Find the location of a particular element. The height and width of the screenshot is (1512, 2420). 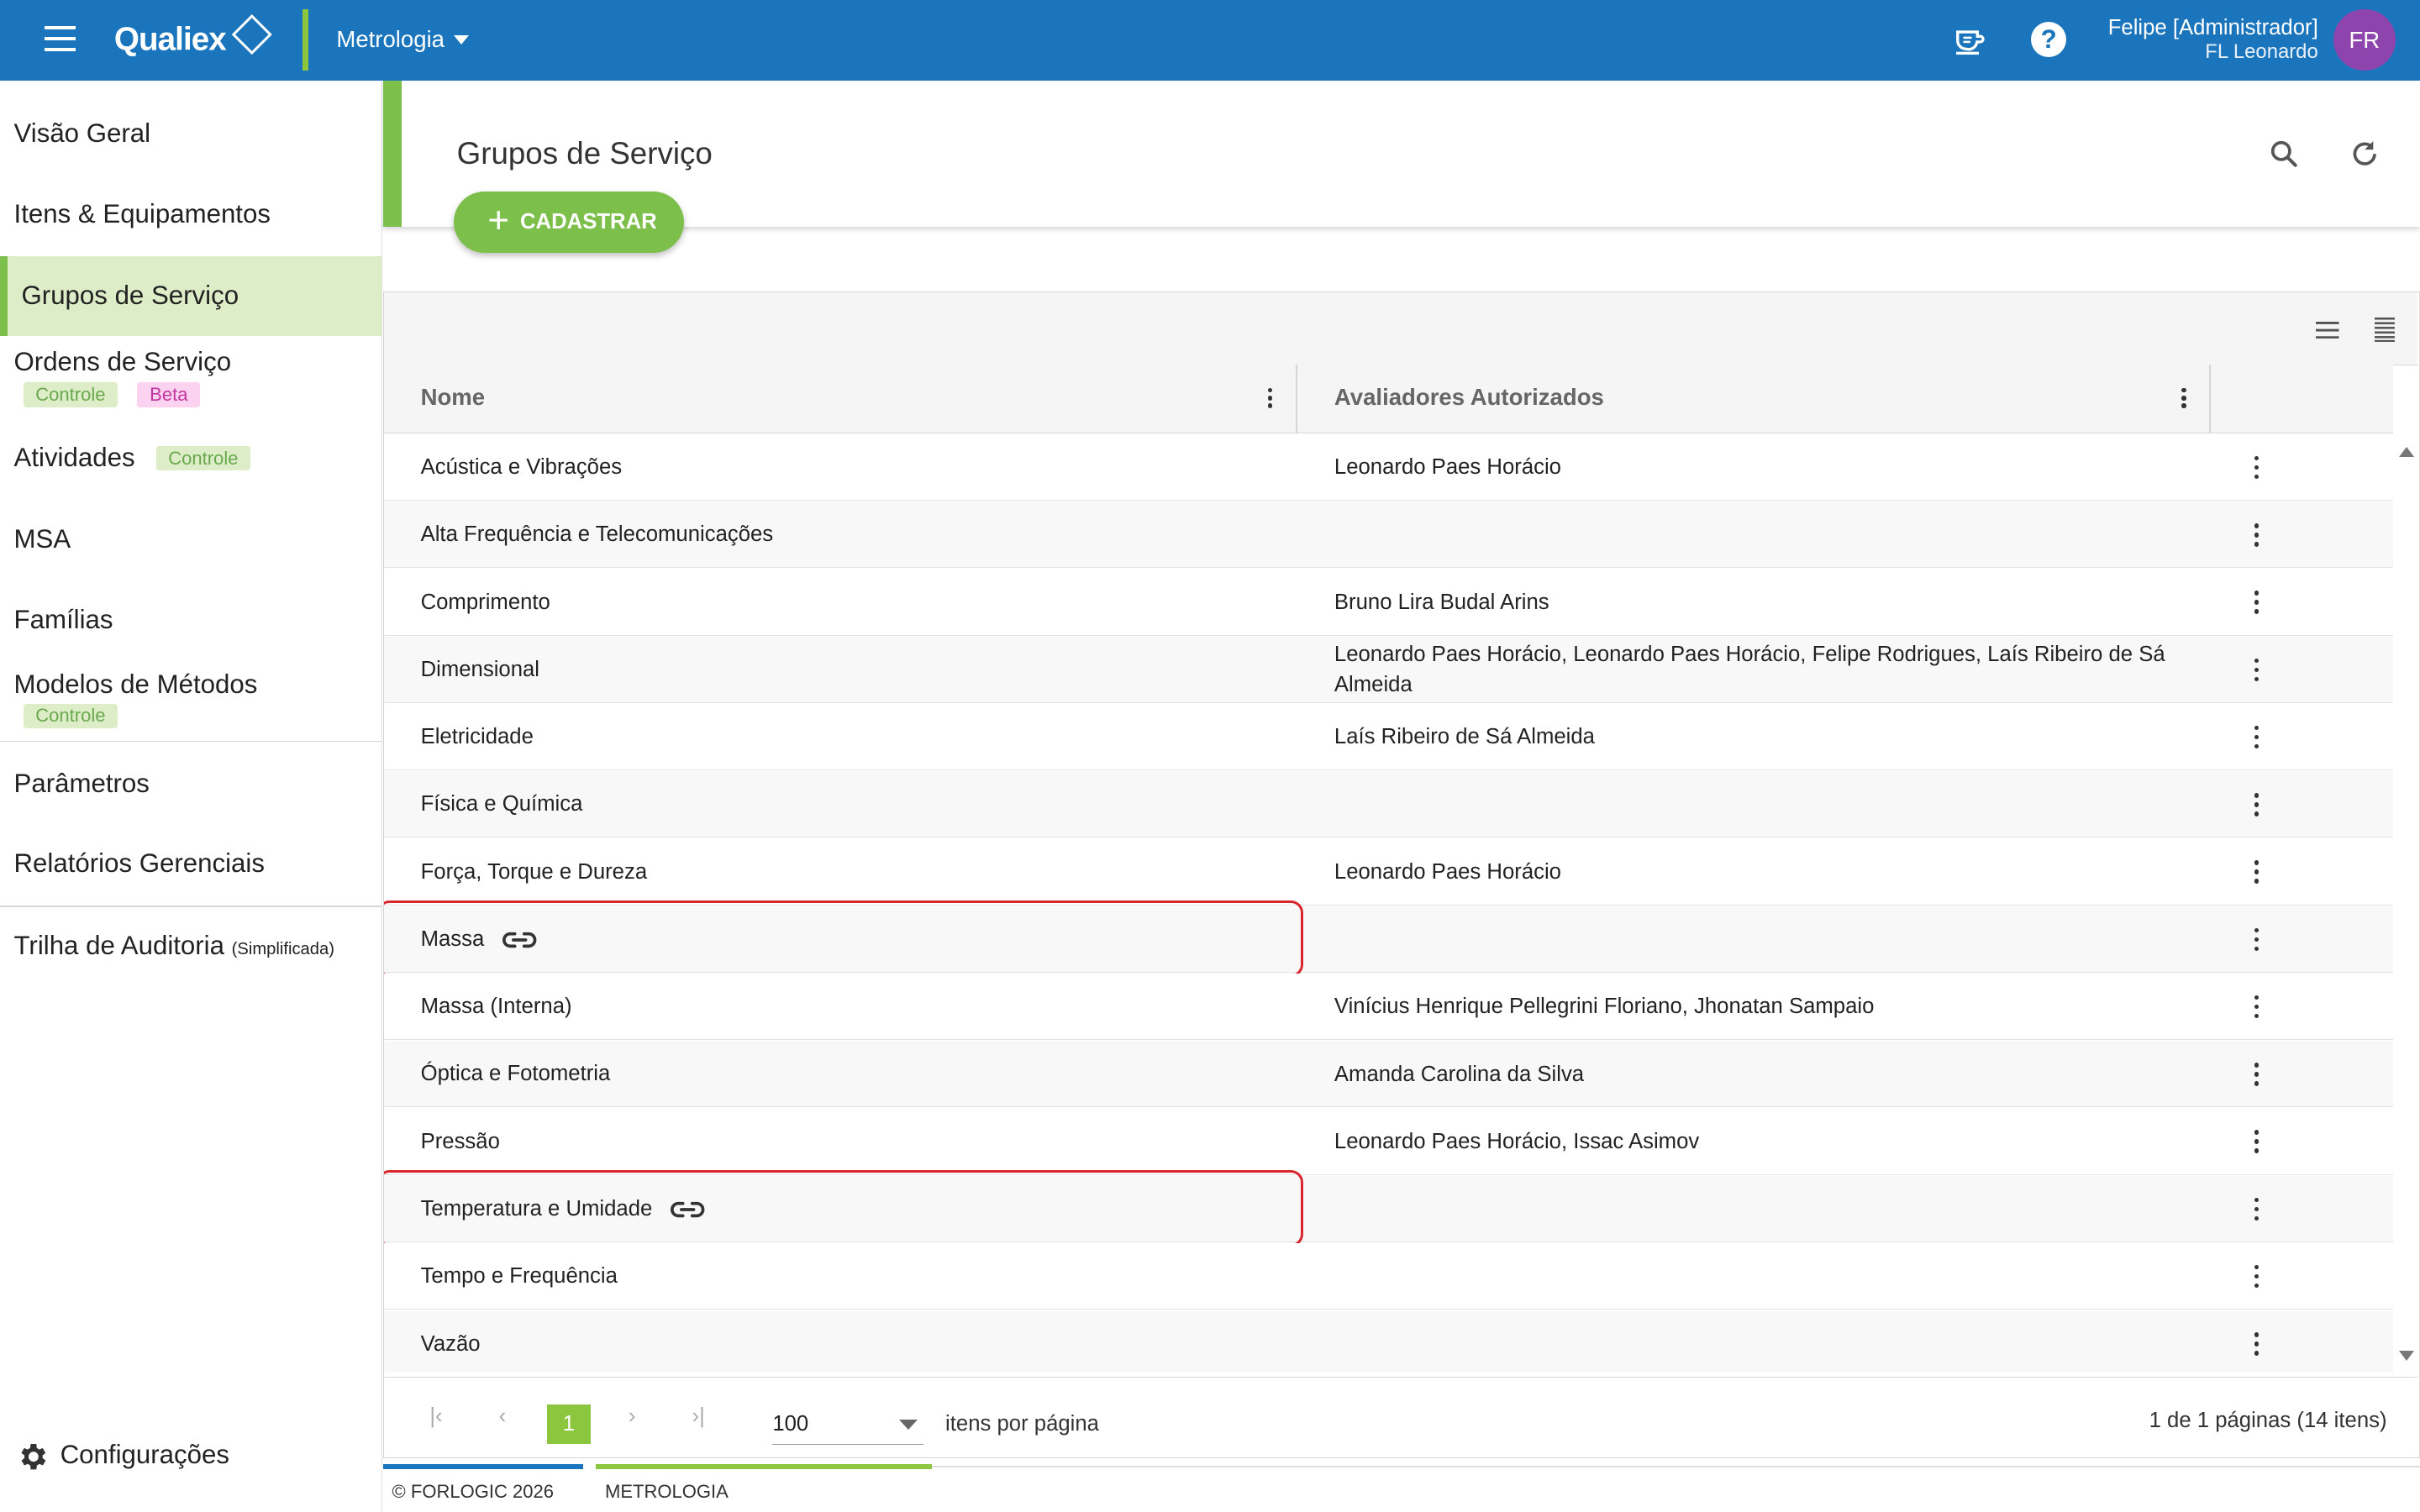

cell-nome: Temperatura e Umidade is located at coordinates (563, 1209).